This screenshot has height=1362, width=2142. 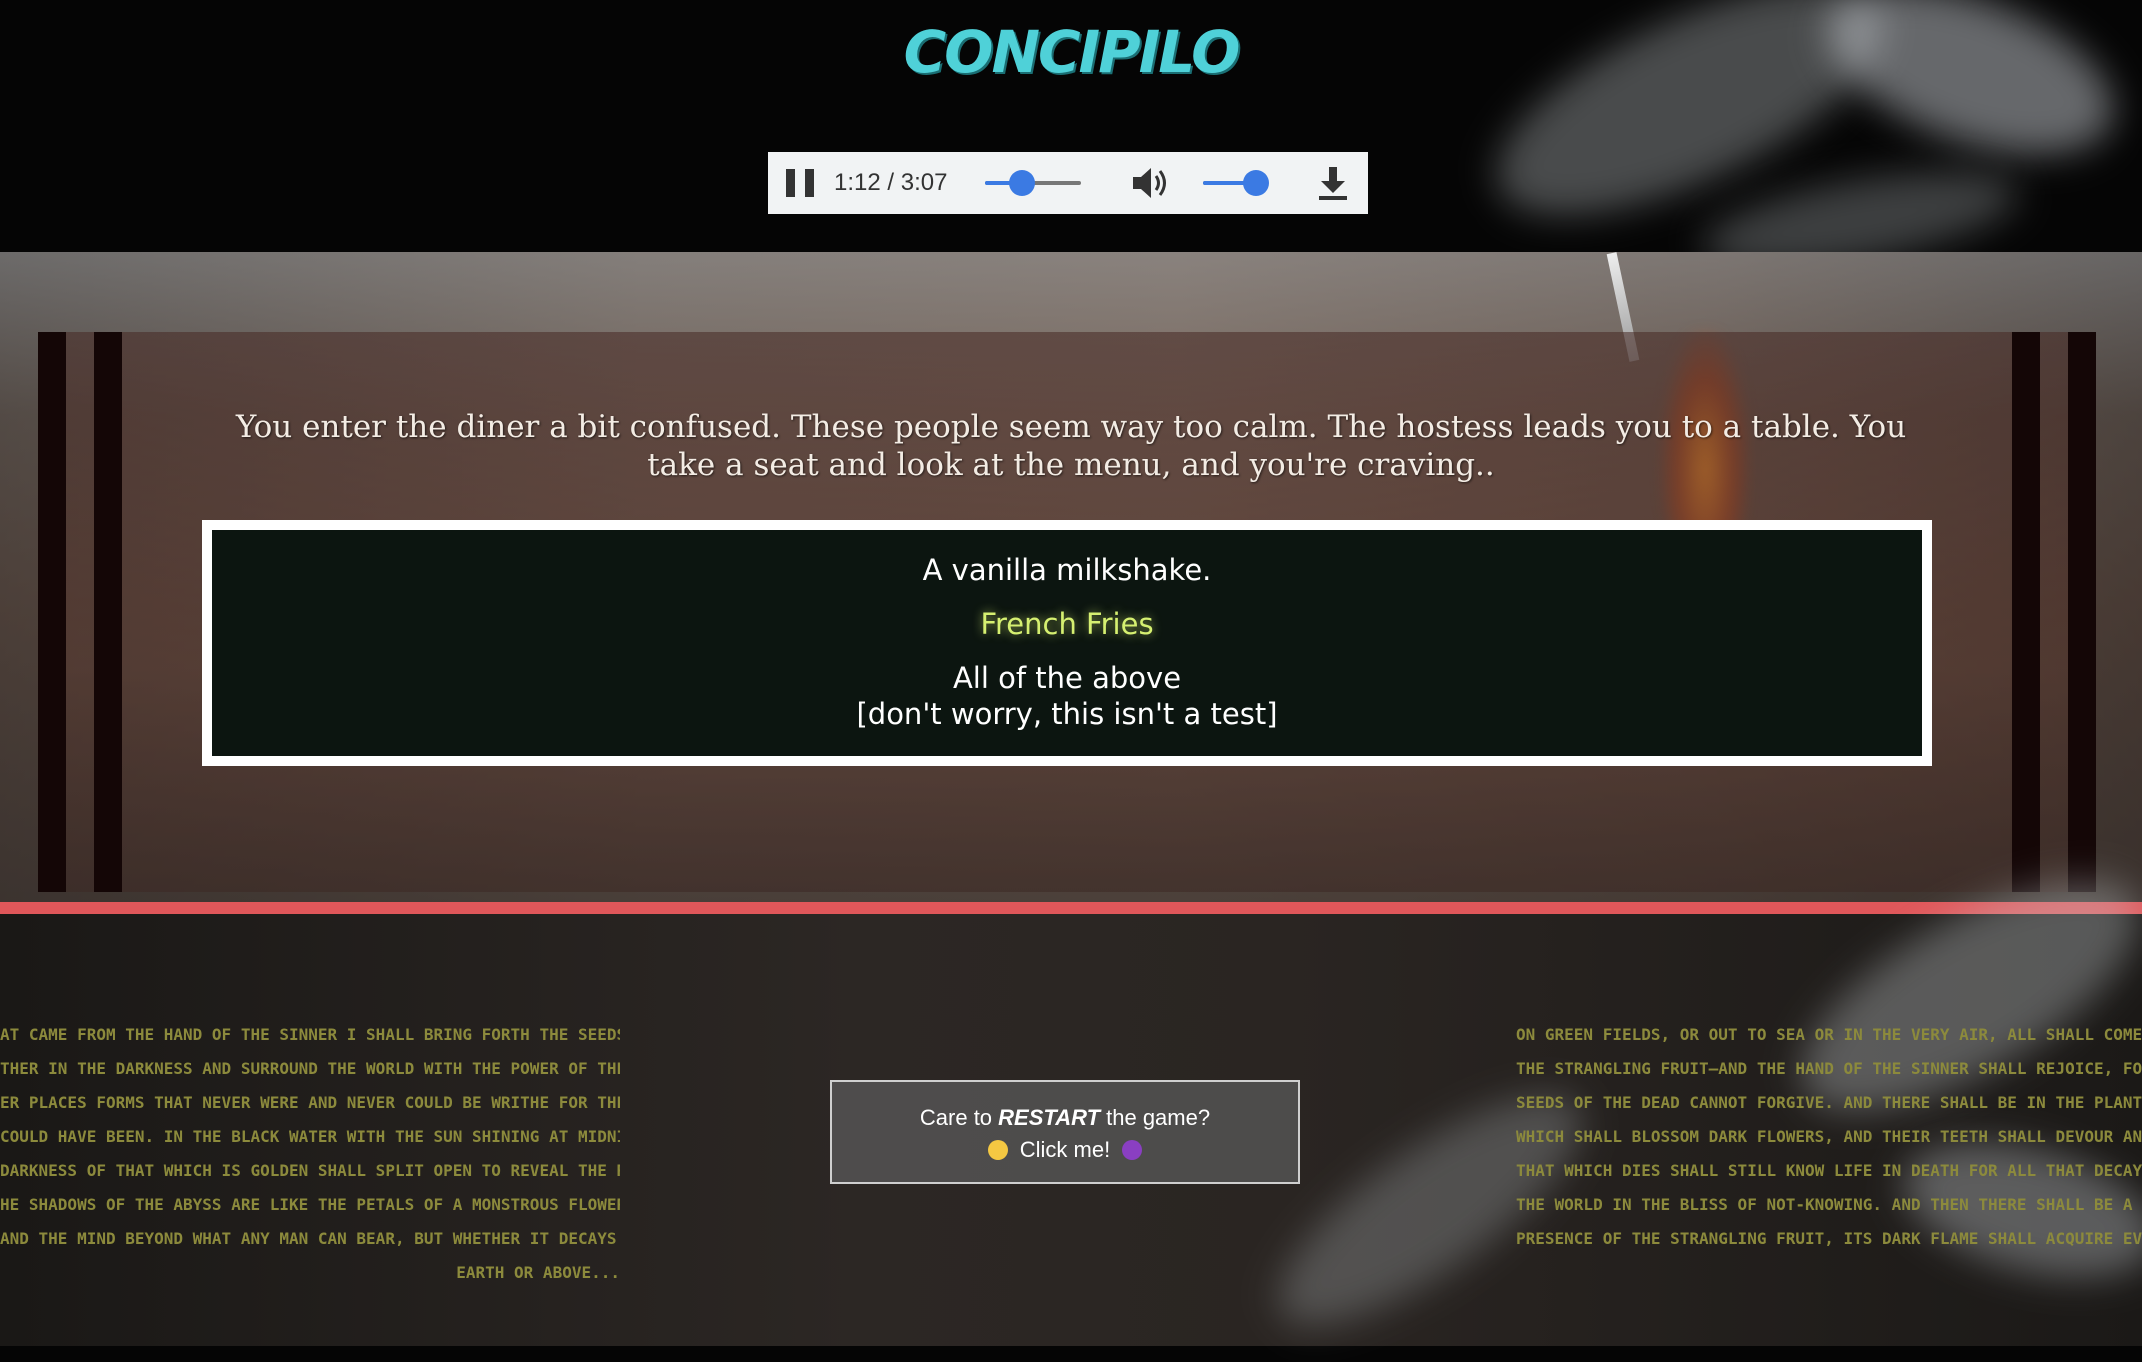 What do you see at coordinates (1065, 1149) in the screenshot?
I see `restart-click-me: Click me!` at bounding box center [1065, 1149].